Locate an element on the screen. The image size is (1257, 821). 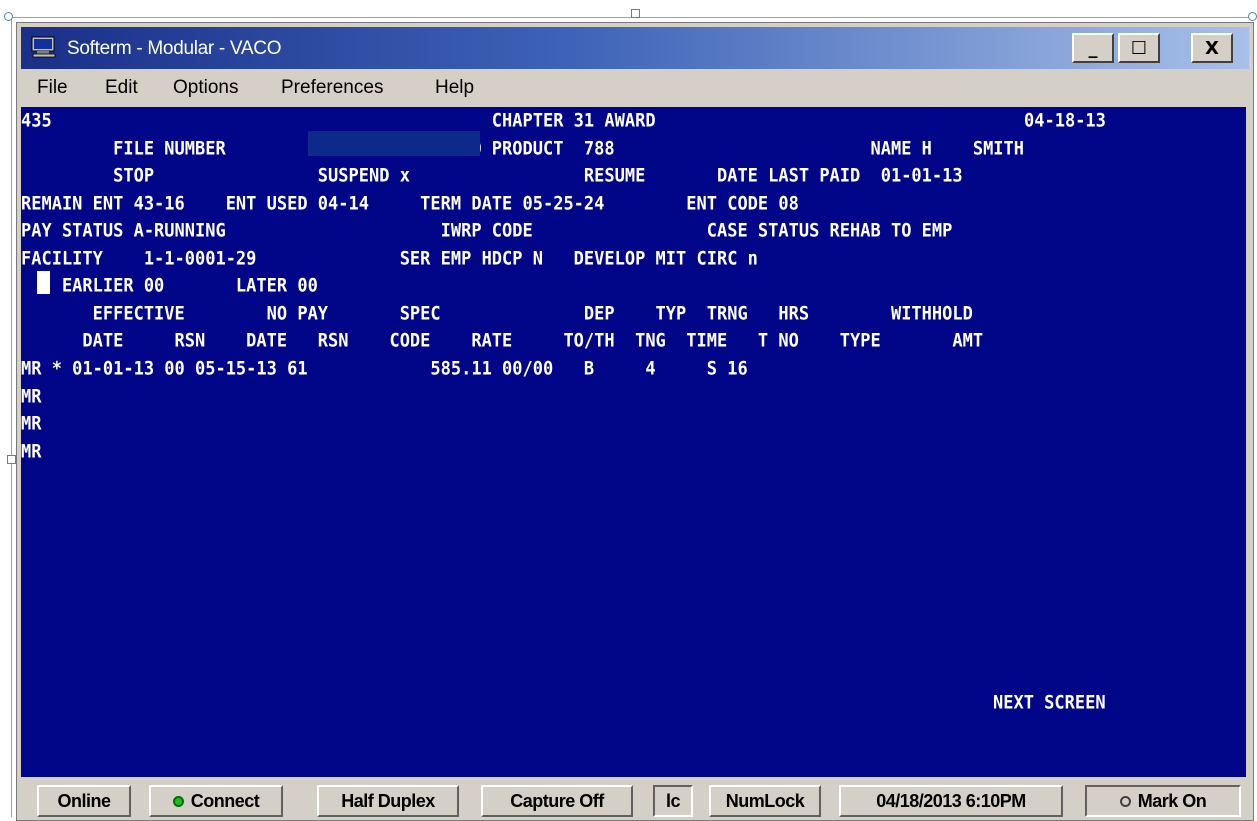
status-capture: Capture Off is located at coordinates (557, 801).